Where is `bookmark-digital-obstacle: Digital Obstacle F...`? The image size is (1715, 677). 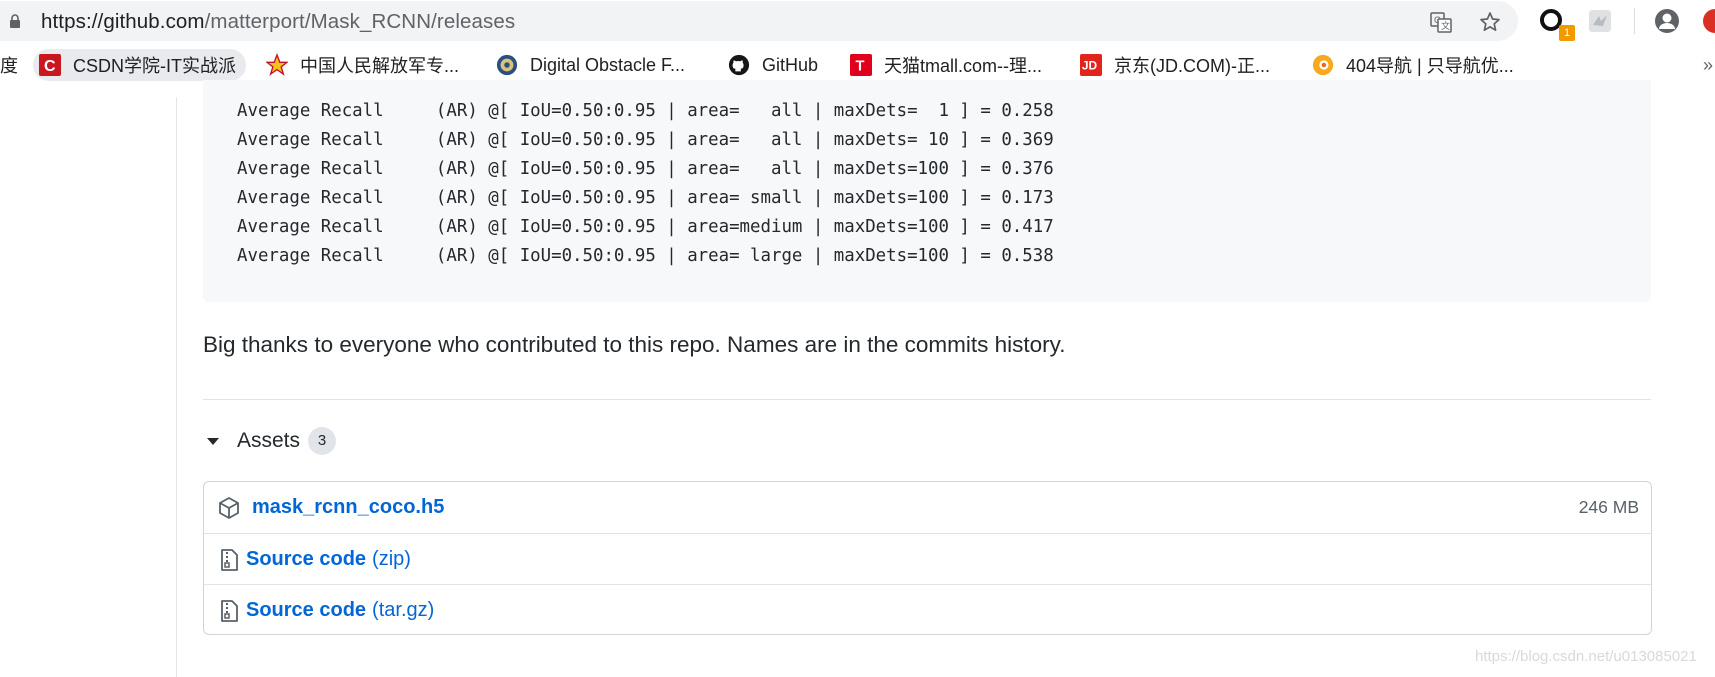 bookmark-digital-obstacle: Digital Obstacle F... is located at coordinates (590, 65).